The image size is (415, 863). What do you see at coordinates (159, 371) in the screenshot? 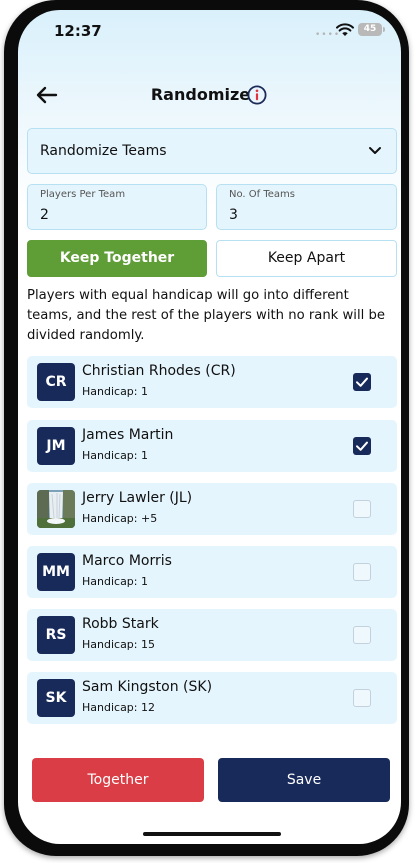
I see `player-name: Christian Rhodes (CR)` at bounding box center [159, 371].